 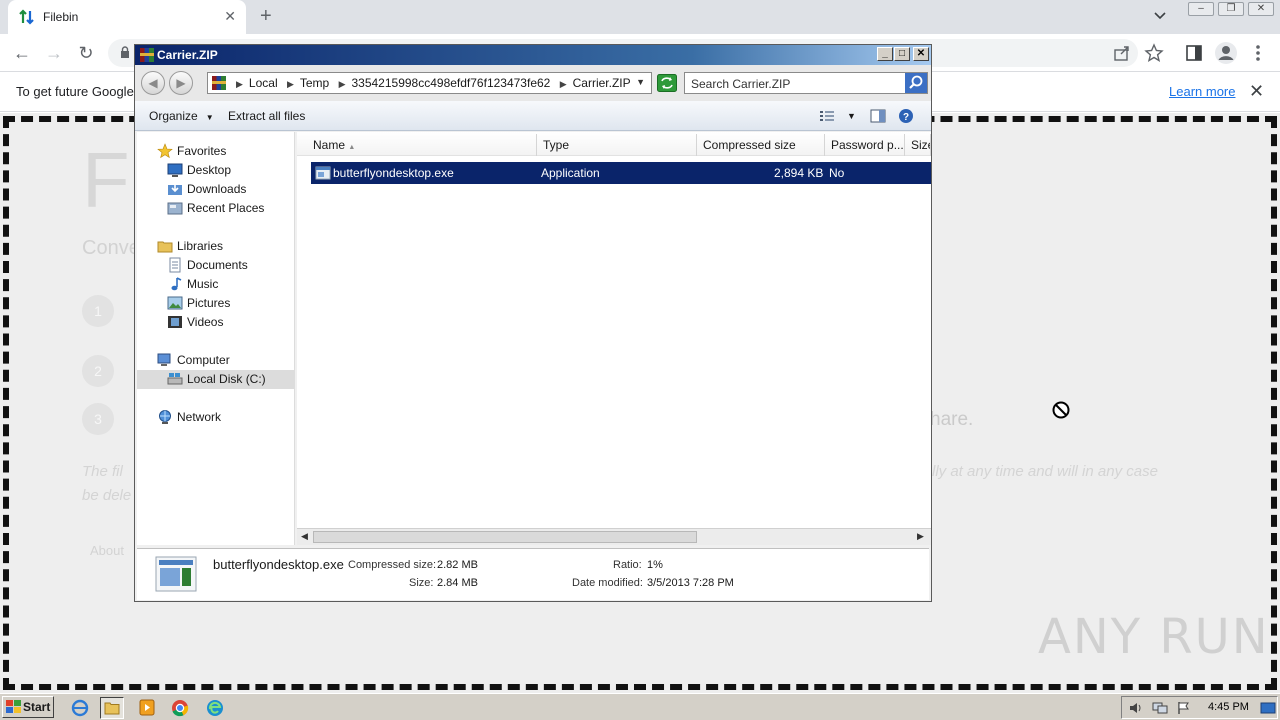 What do you see at coordinates (98, 371) in the screenshot?
I see `step-2-badge: 2` at bounding box center [98, 371].